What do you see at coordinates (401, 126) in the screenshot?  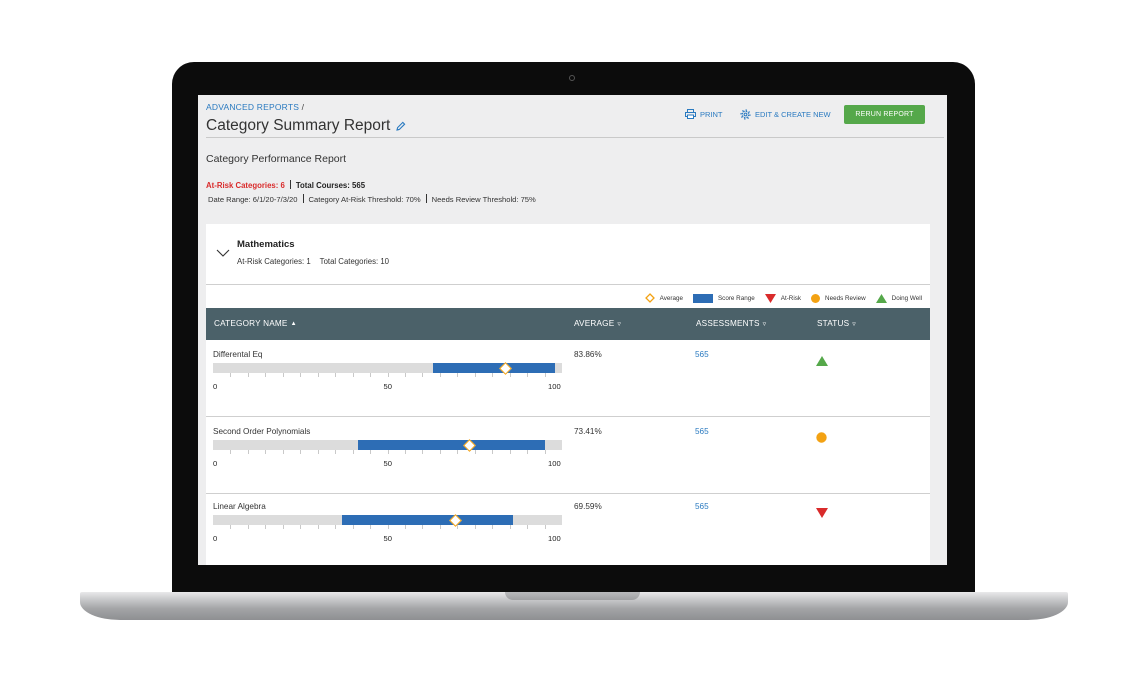 I see `pencil-icon` at bounding box center [401, 126].